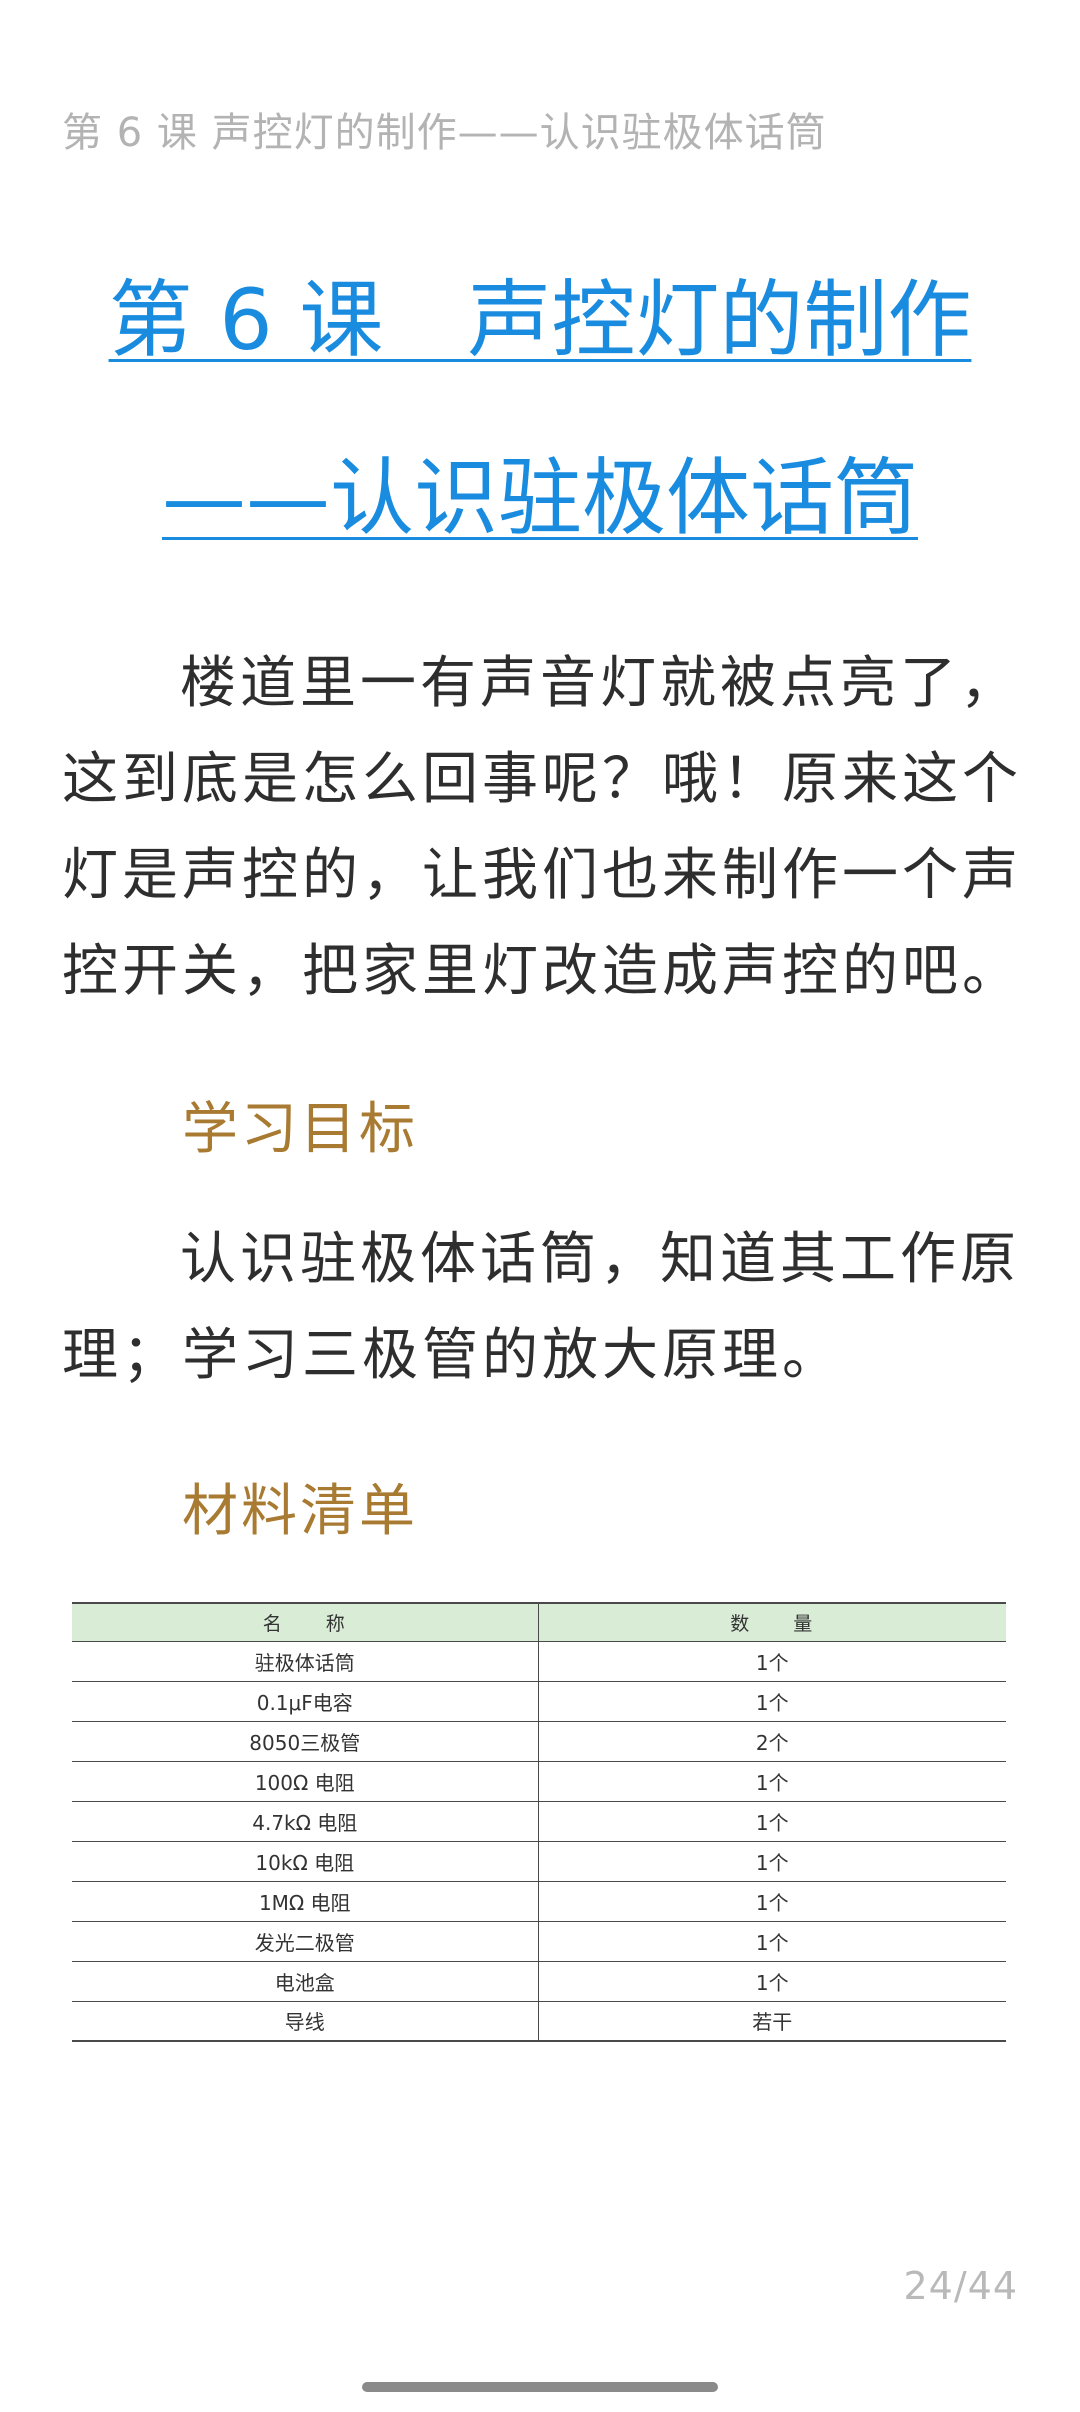 The image size is (1080, 2412). Describe the element at coordinates (541, 1307) in the screenshot. I see `objectives-paragraph: 认识驻极体话筒，知道其工作原理；学习三极管的放大原理。` at that location.